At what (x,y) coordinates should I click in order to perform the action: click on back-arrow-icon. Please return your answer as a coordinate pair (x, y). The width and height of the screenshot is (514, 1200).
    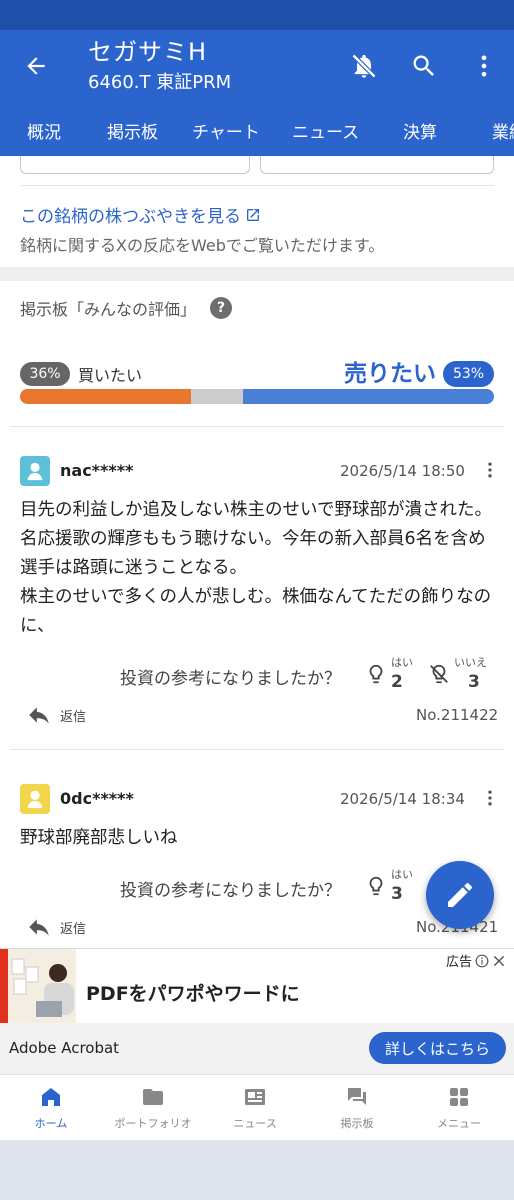
    Looking at the image, I should click on (36, 66).